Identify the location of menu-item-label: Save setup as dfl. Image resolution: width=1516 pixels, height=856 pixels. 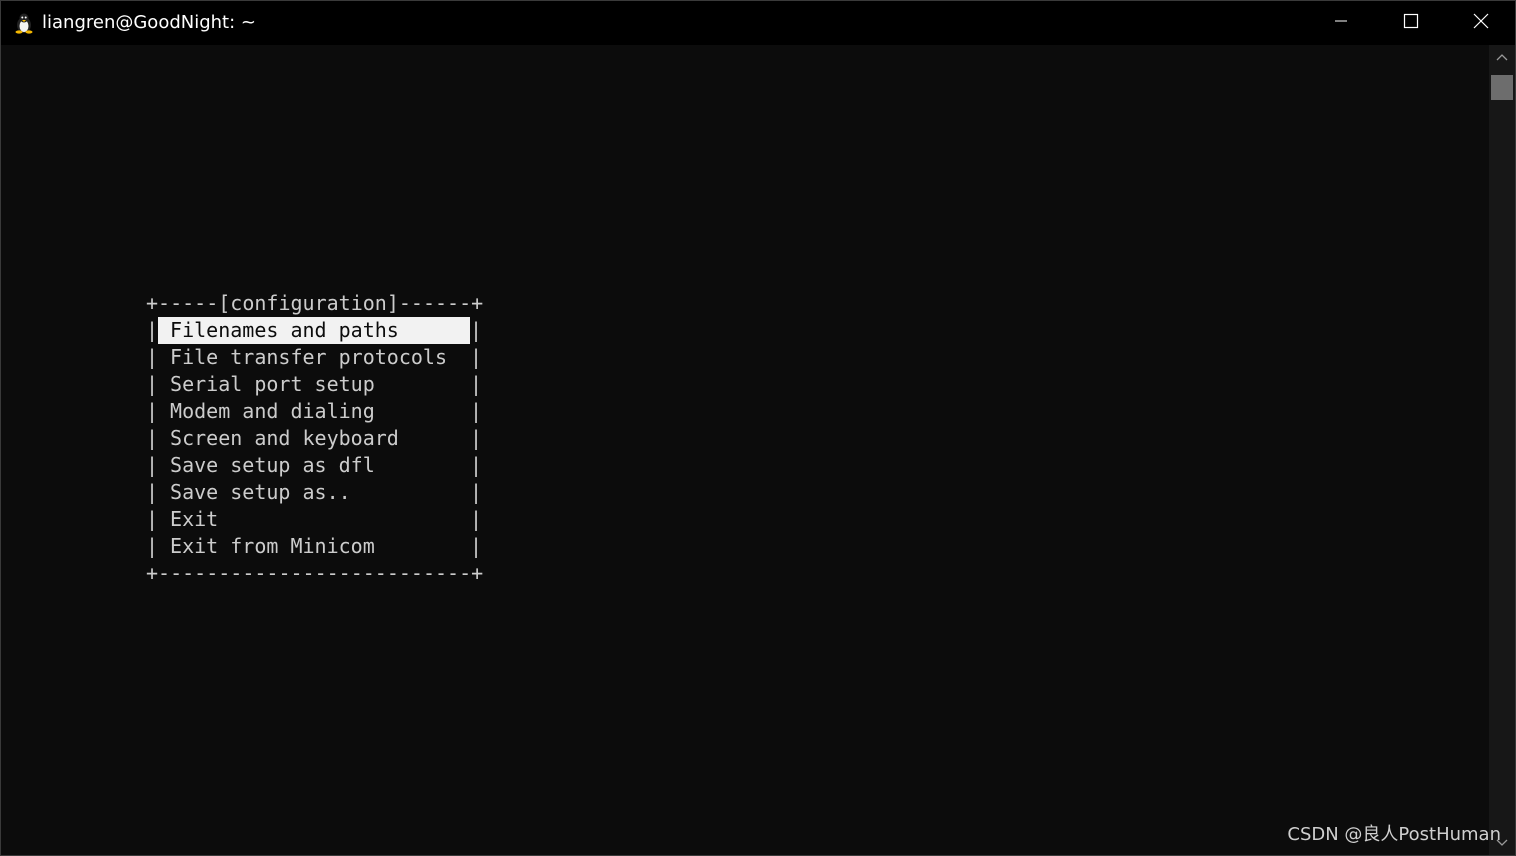
(314, 465).